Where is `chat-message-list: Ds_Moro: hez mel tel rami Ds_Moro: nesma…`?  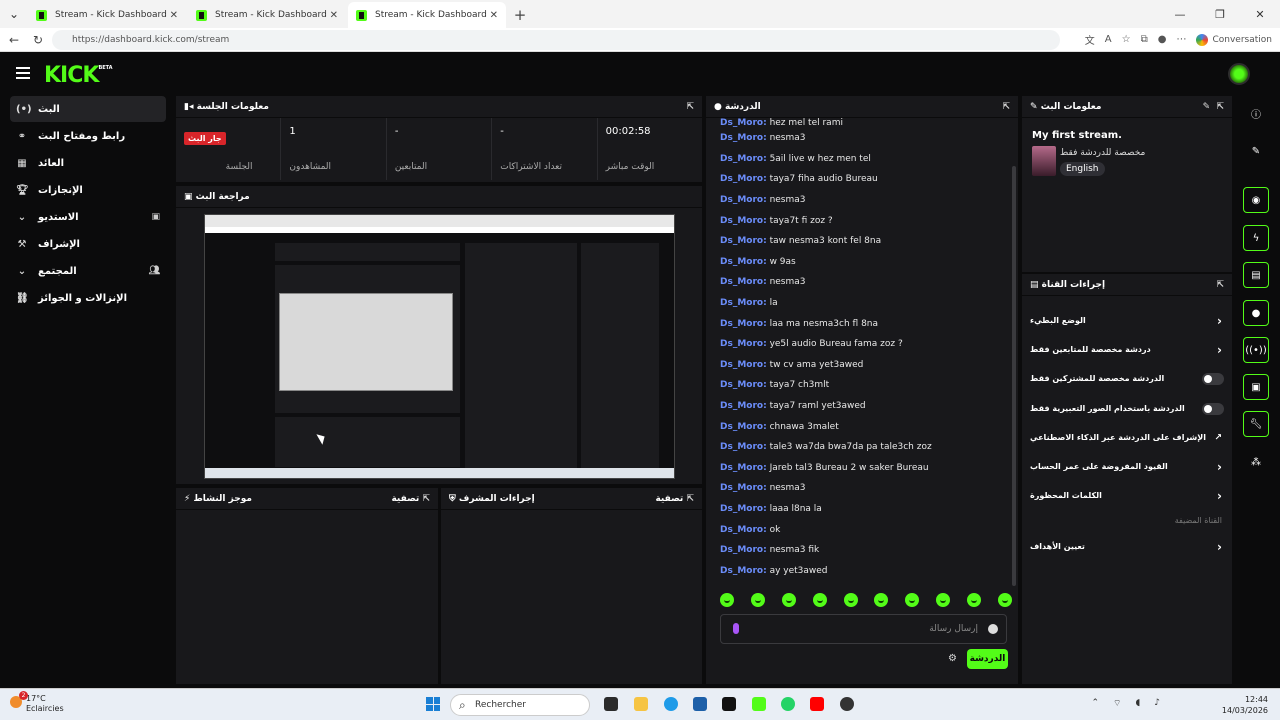 chat-message-list: Ds_Moro: hez mel tel rami Ds_Moro: nesma… is located at coordinates (860, 353).